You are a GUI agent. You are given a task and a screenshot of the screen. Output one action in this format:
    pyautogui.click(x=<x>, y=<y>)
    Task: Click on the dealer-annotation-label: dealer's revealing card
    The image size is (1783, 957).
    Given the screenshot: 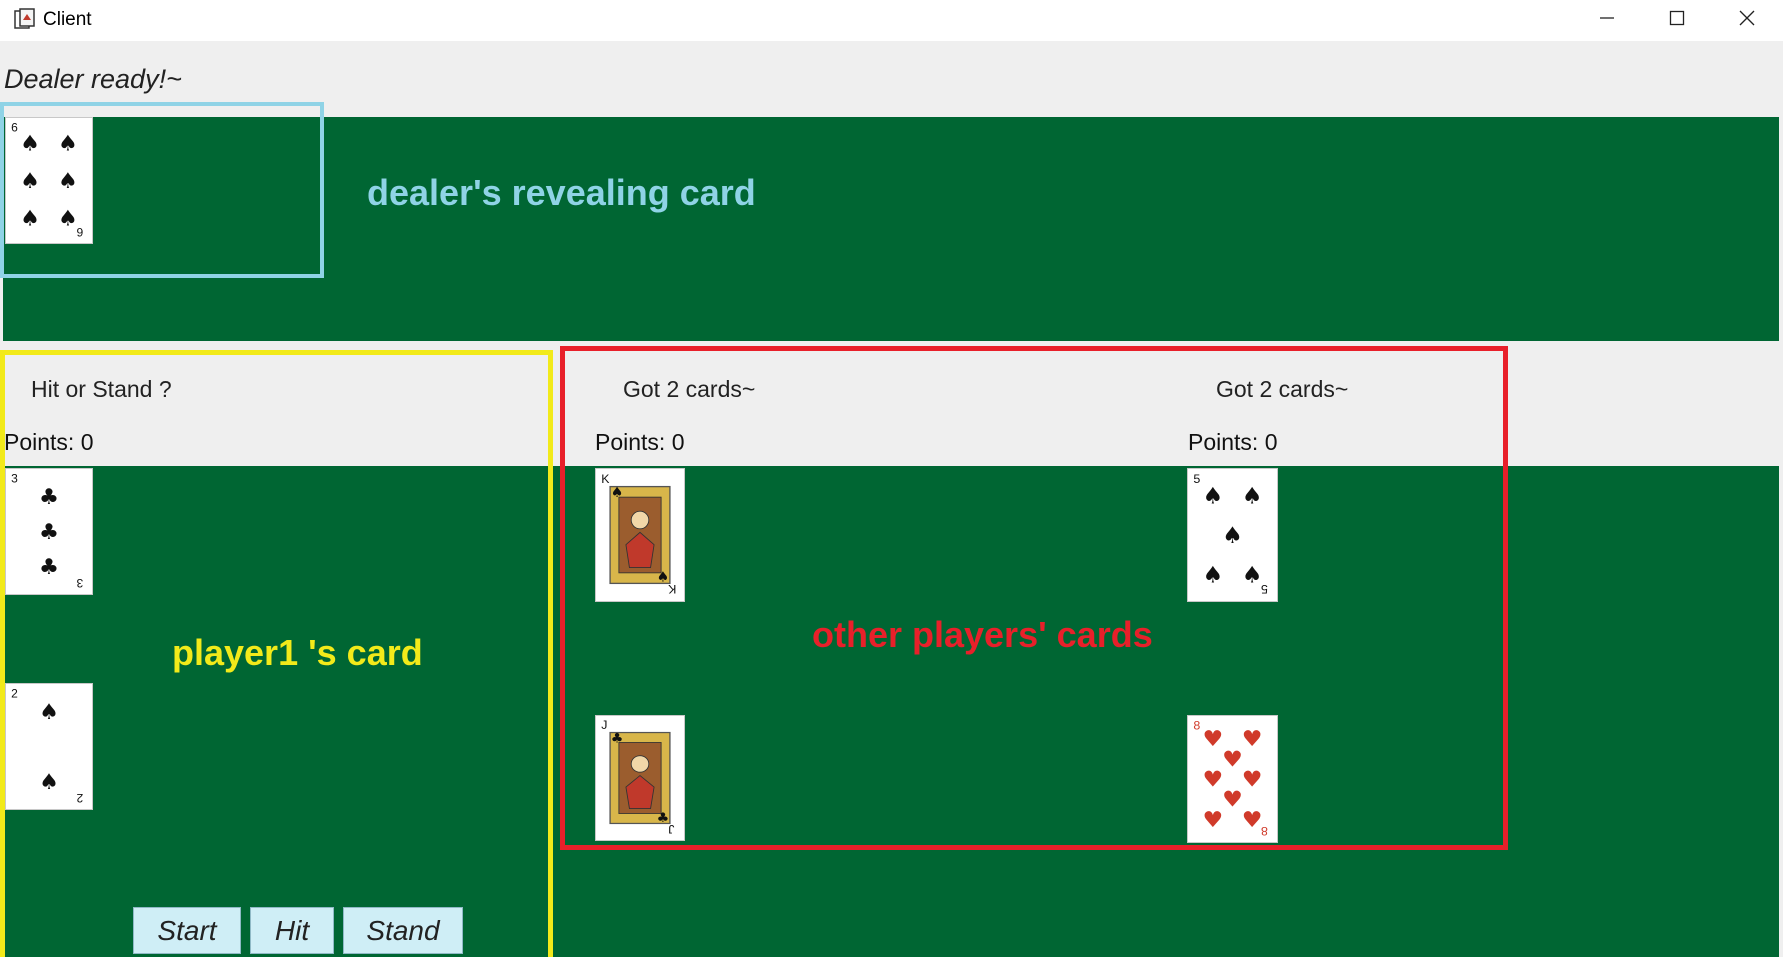 What is the action you would take?
    pyautogui.click(x=561, y=192)
    